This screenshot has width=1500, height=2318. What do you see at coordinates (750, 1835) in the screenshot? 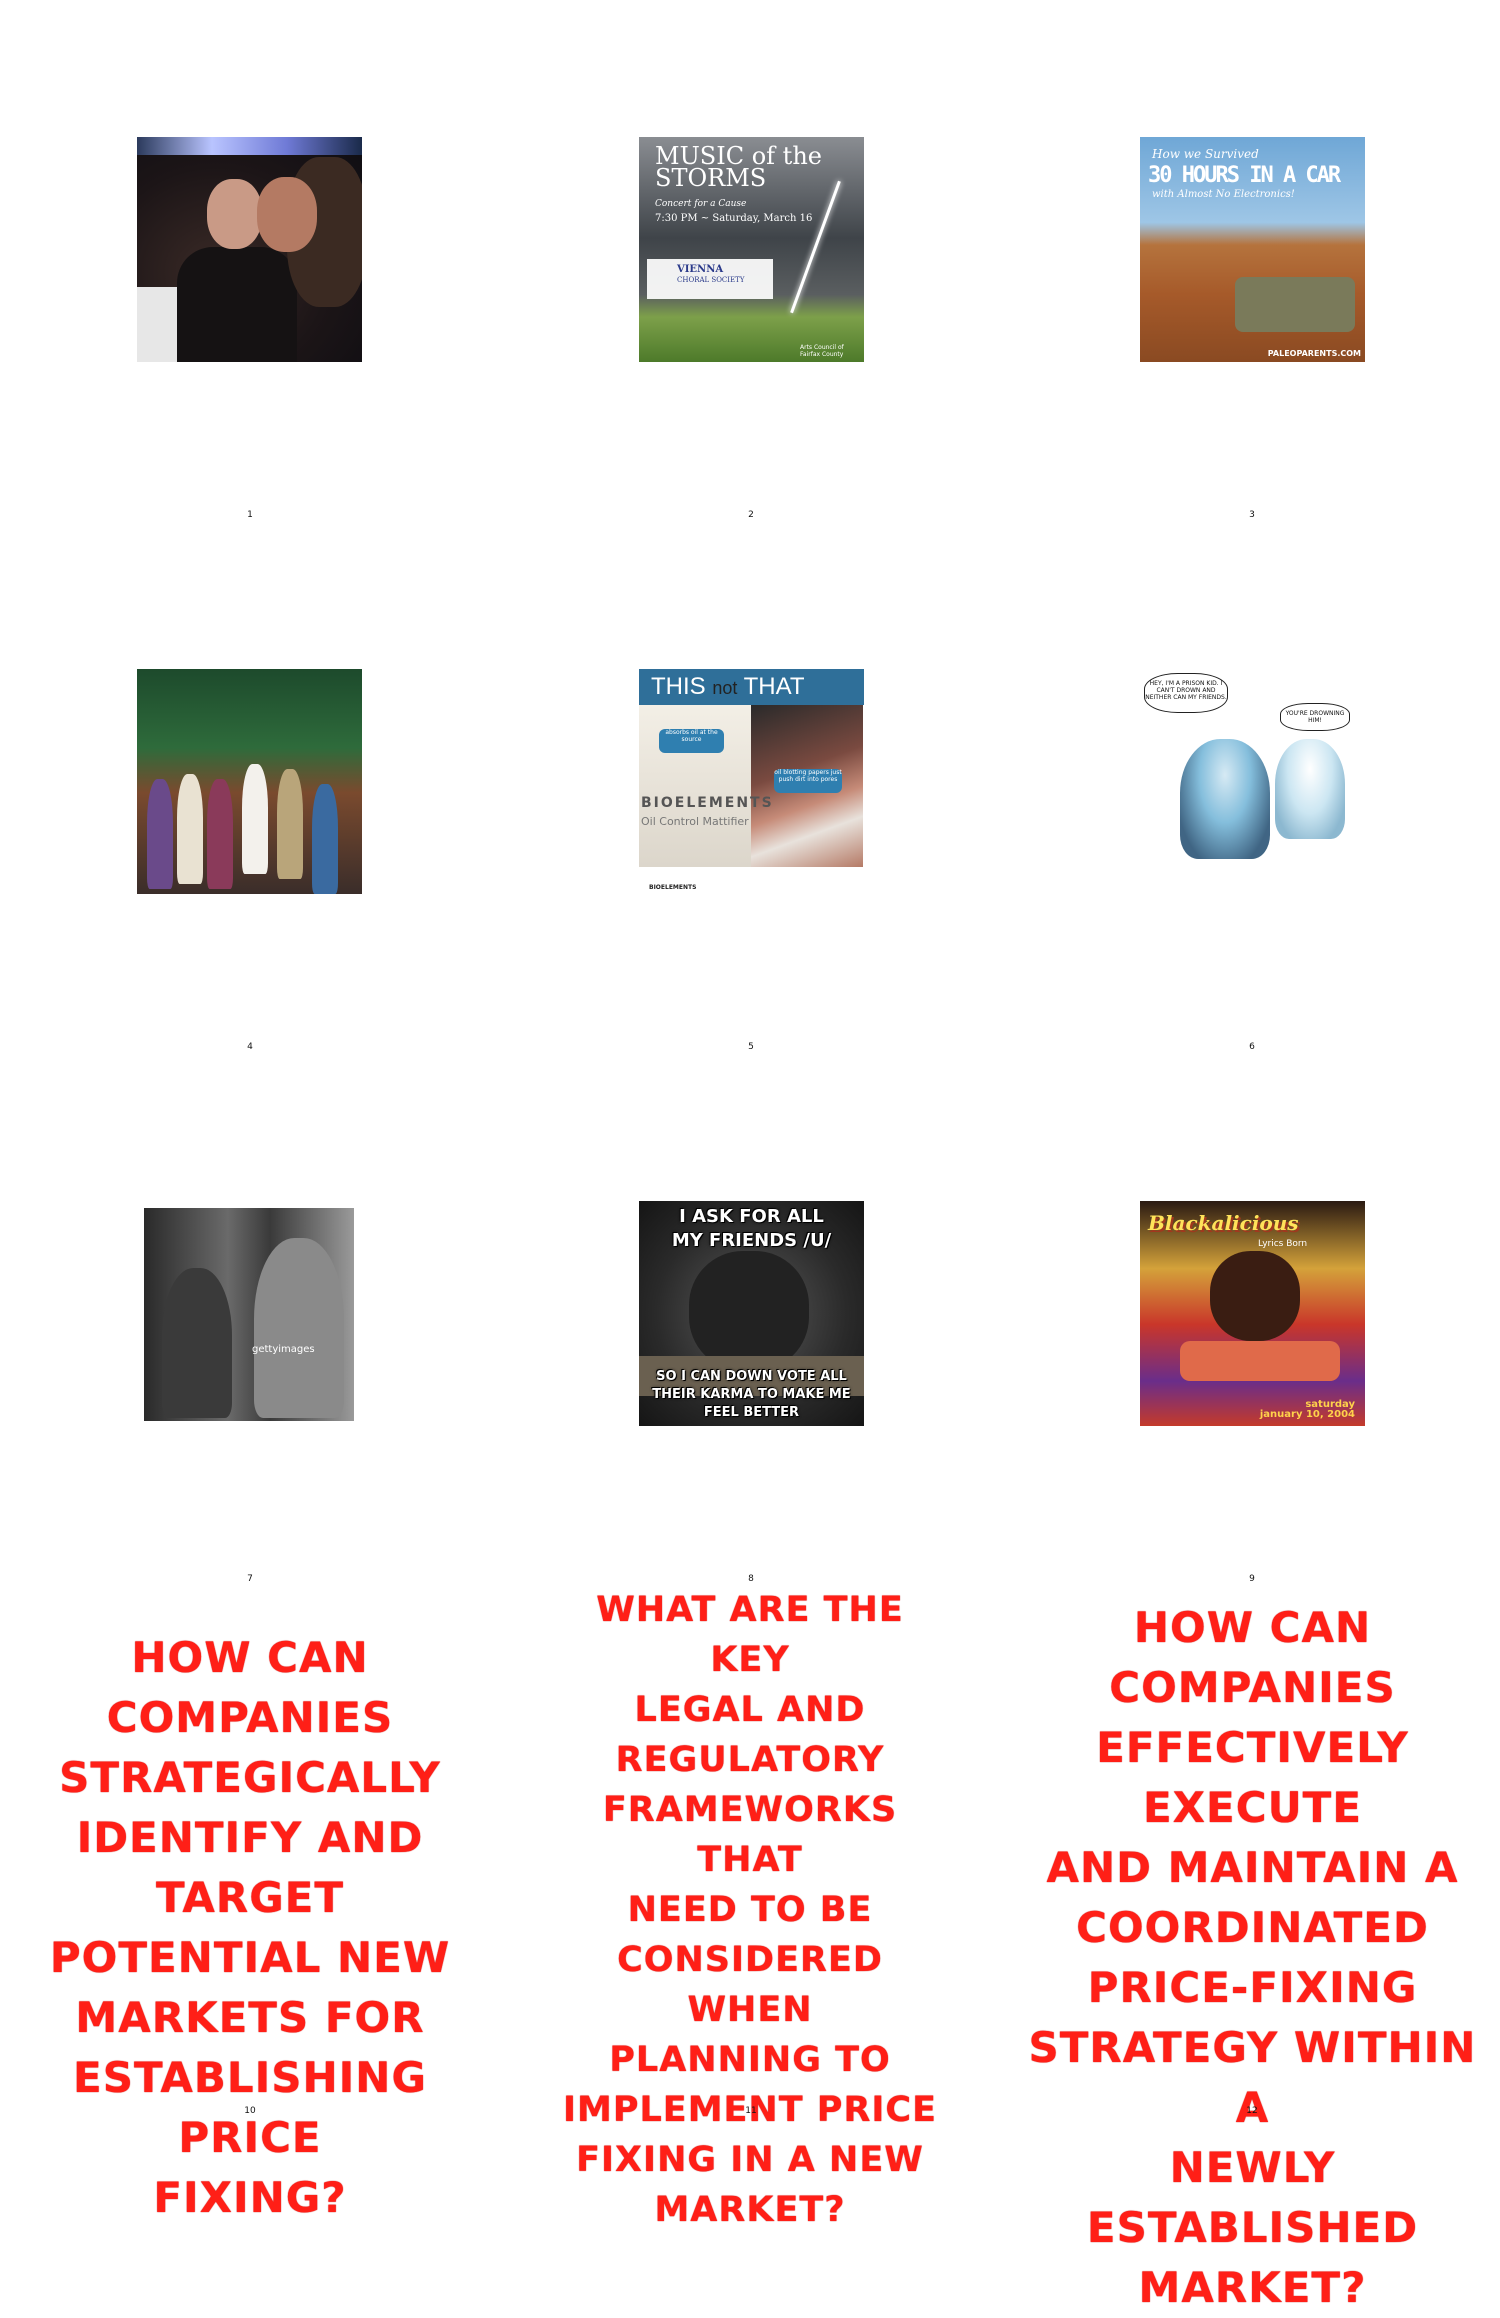
I see `text-line: FRAMEWORKS THAT` at bounding box center [750, 1835].